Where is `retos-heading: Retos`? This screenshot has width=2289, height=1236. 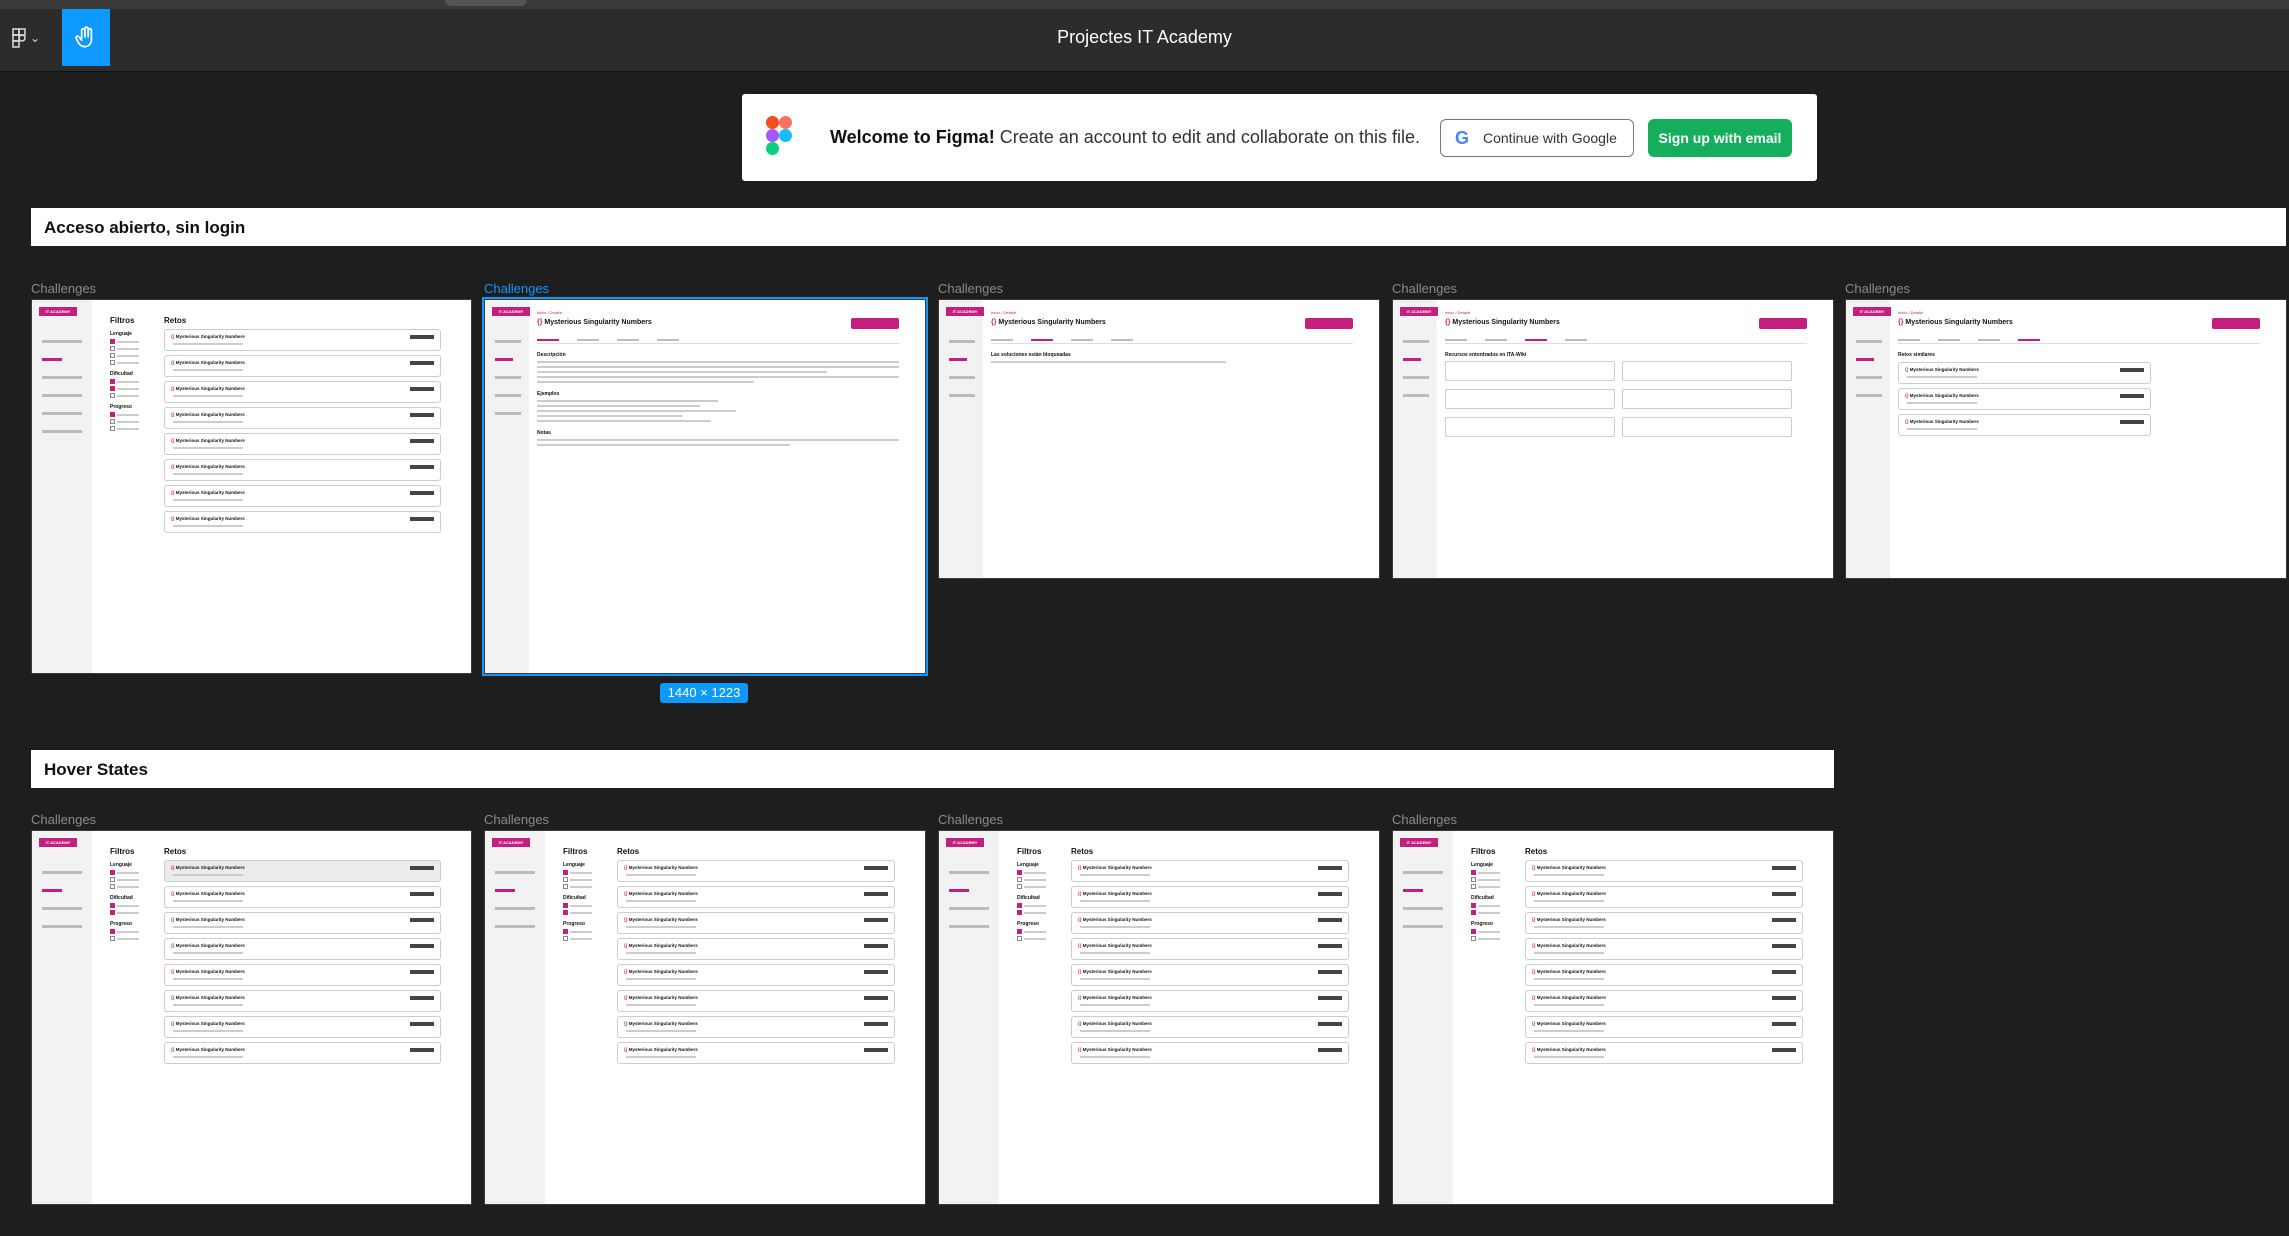
retos-heading: Retos is located at coordinates (175, 320).